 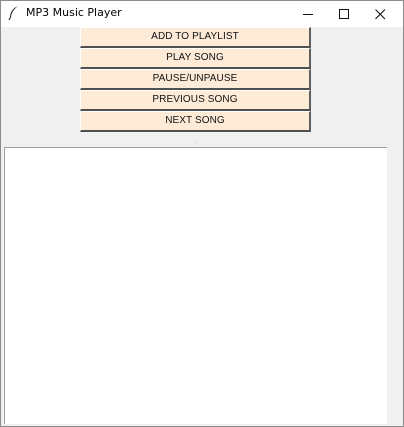 I want to click on close-button, so click(x=380, y=14).